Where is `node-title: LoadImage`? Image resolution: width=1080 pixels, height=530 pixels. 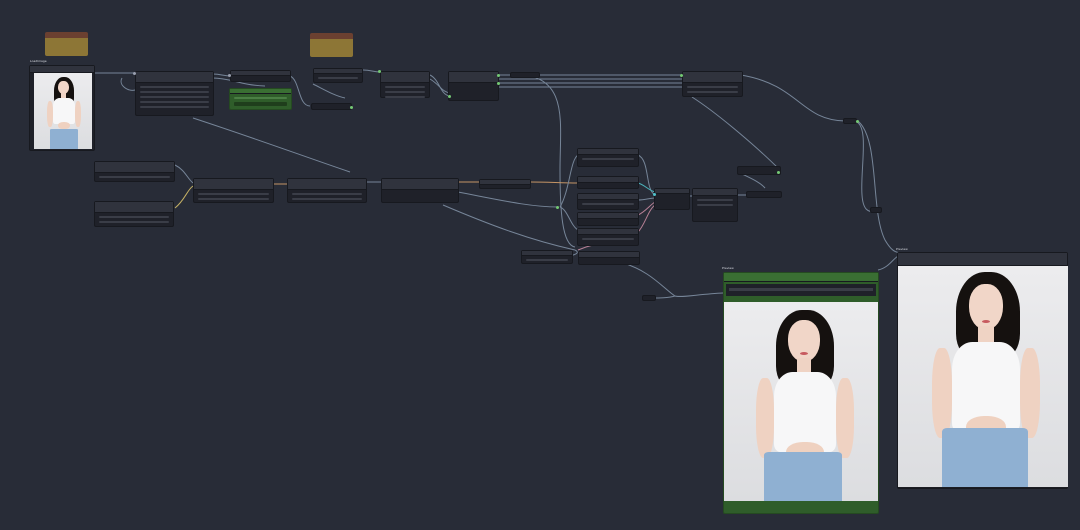
node-title: LoadImage is located at coordinates (38, 61).